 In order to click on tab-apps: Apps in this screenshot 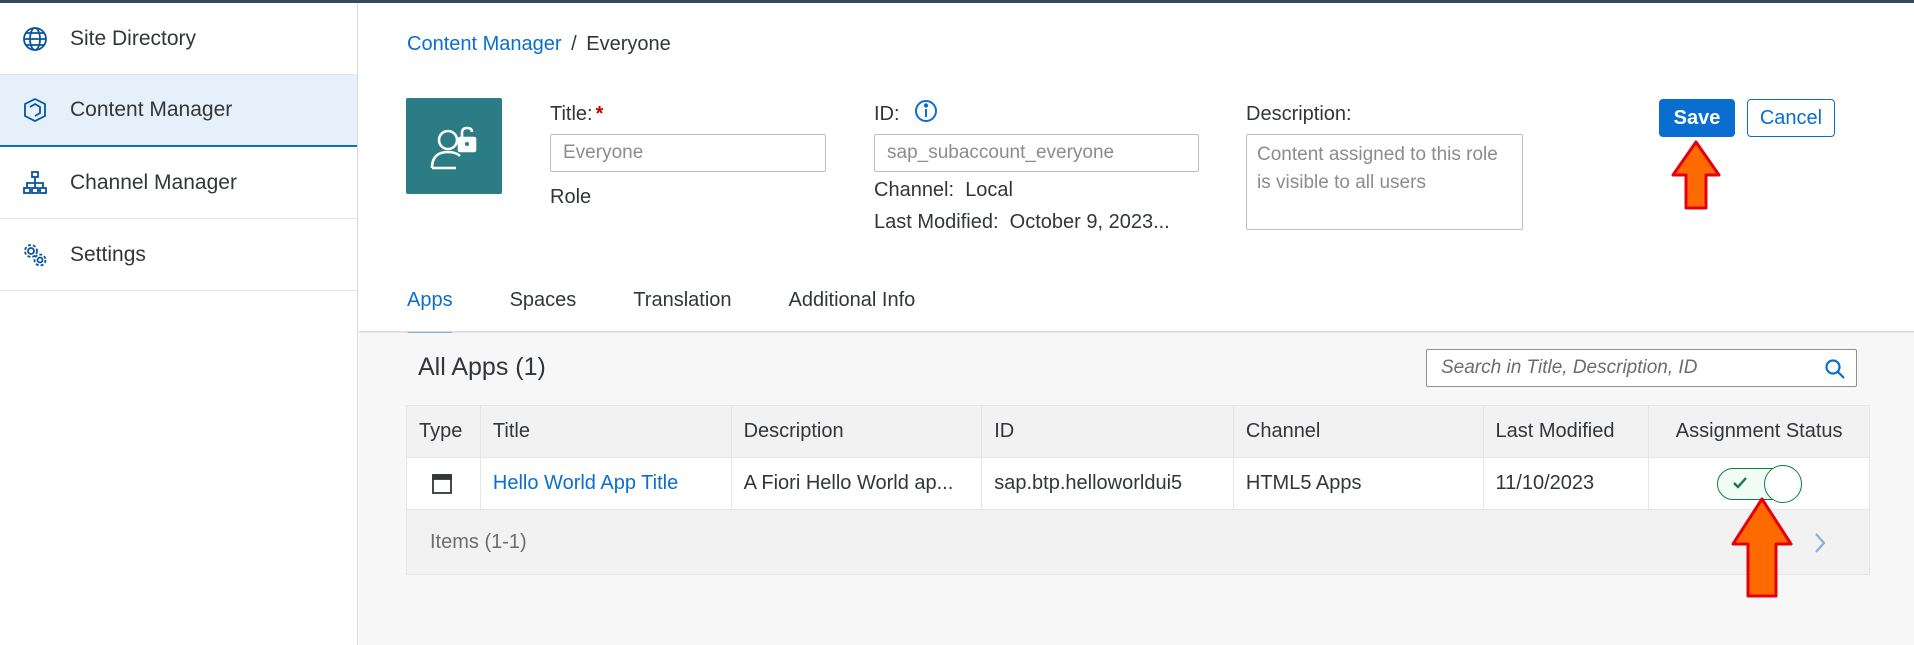, I will do `click(430, 303)`.